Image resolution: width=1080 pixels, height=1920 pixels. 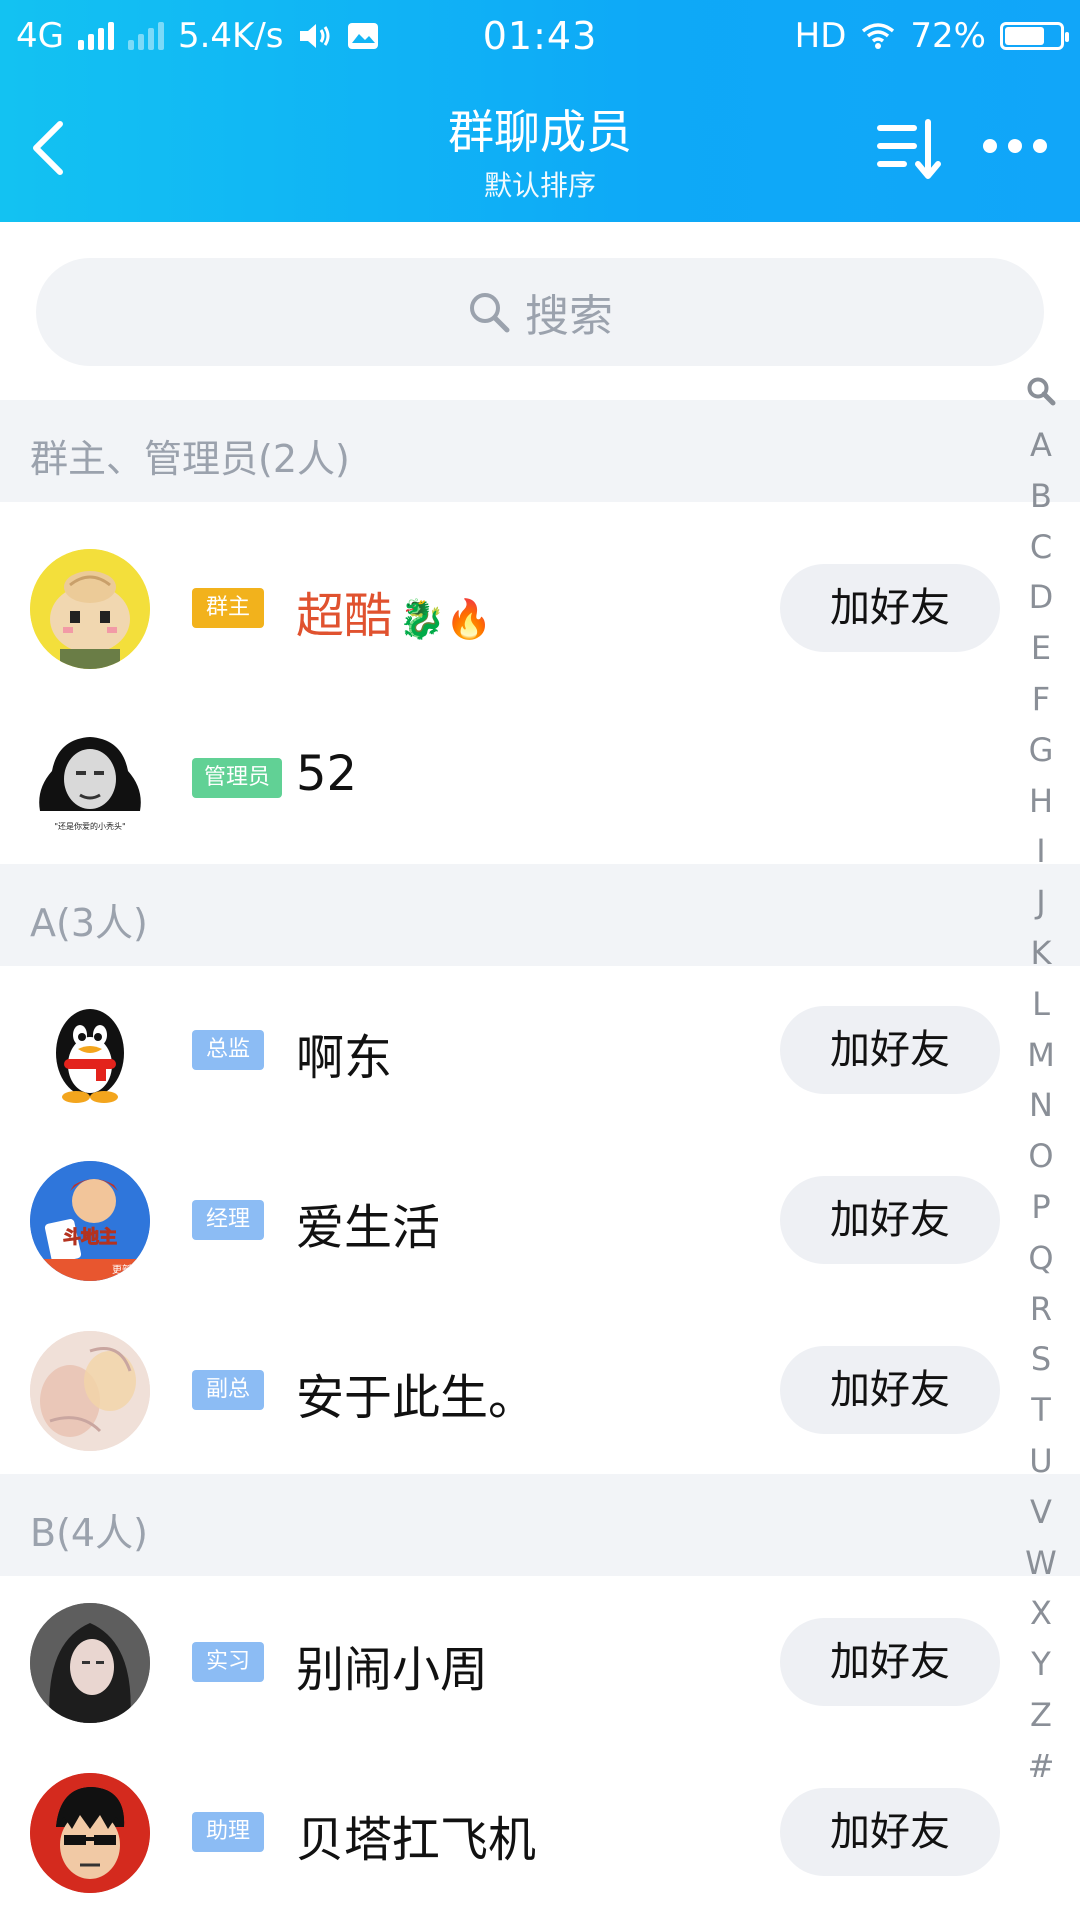 I want to click on battery-icon, so click(x=1034, y=36).